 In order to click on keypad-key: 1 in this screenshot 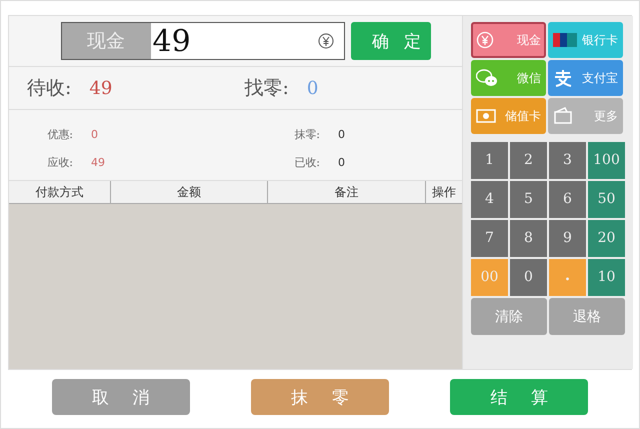, I will do `click(489, 160)`.